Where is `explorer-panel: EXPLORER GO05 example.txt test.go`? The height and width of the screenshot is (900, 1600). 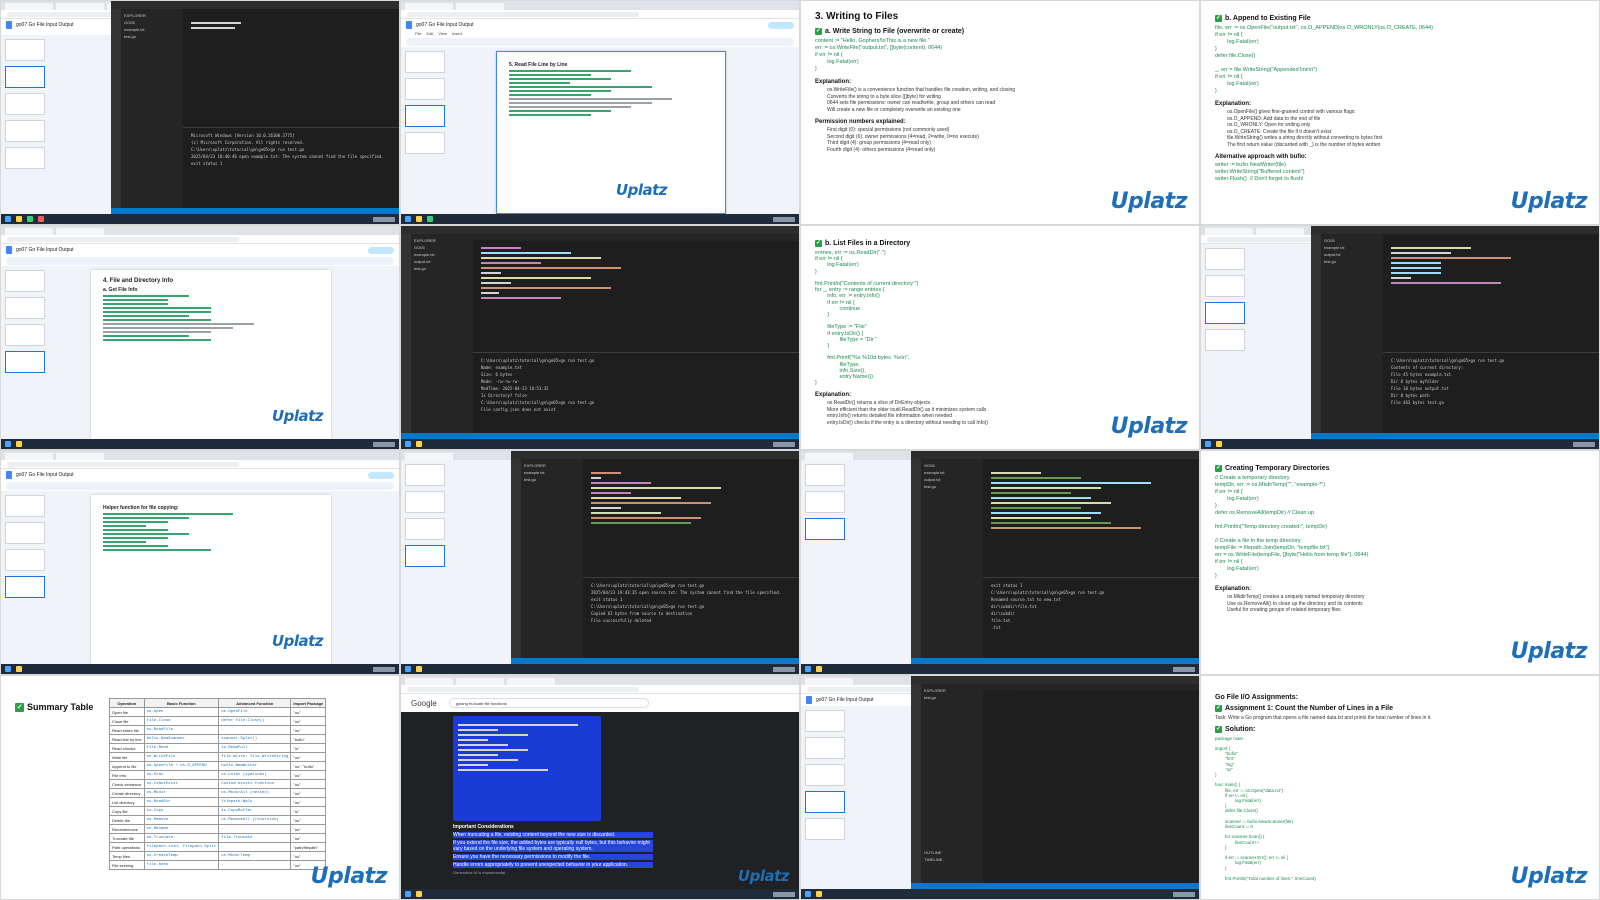
explorer-panel: EXPLORER GO05 example.txt test.go is located at coordinates (152, 108).